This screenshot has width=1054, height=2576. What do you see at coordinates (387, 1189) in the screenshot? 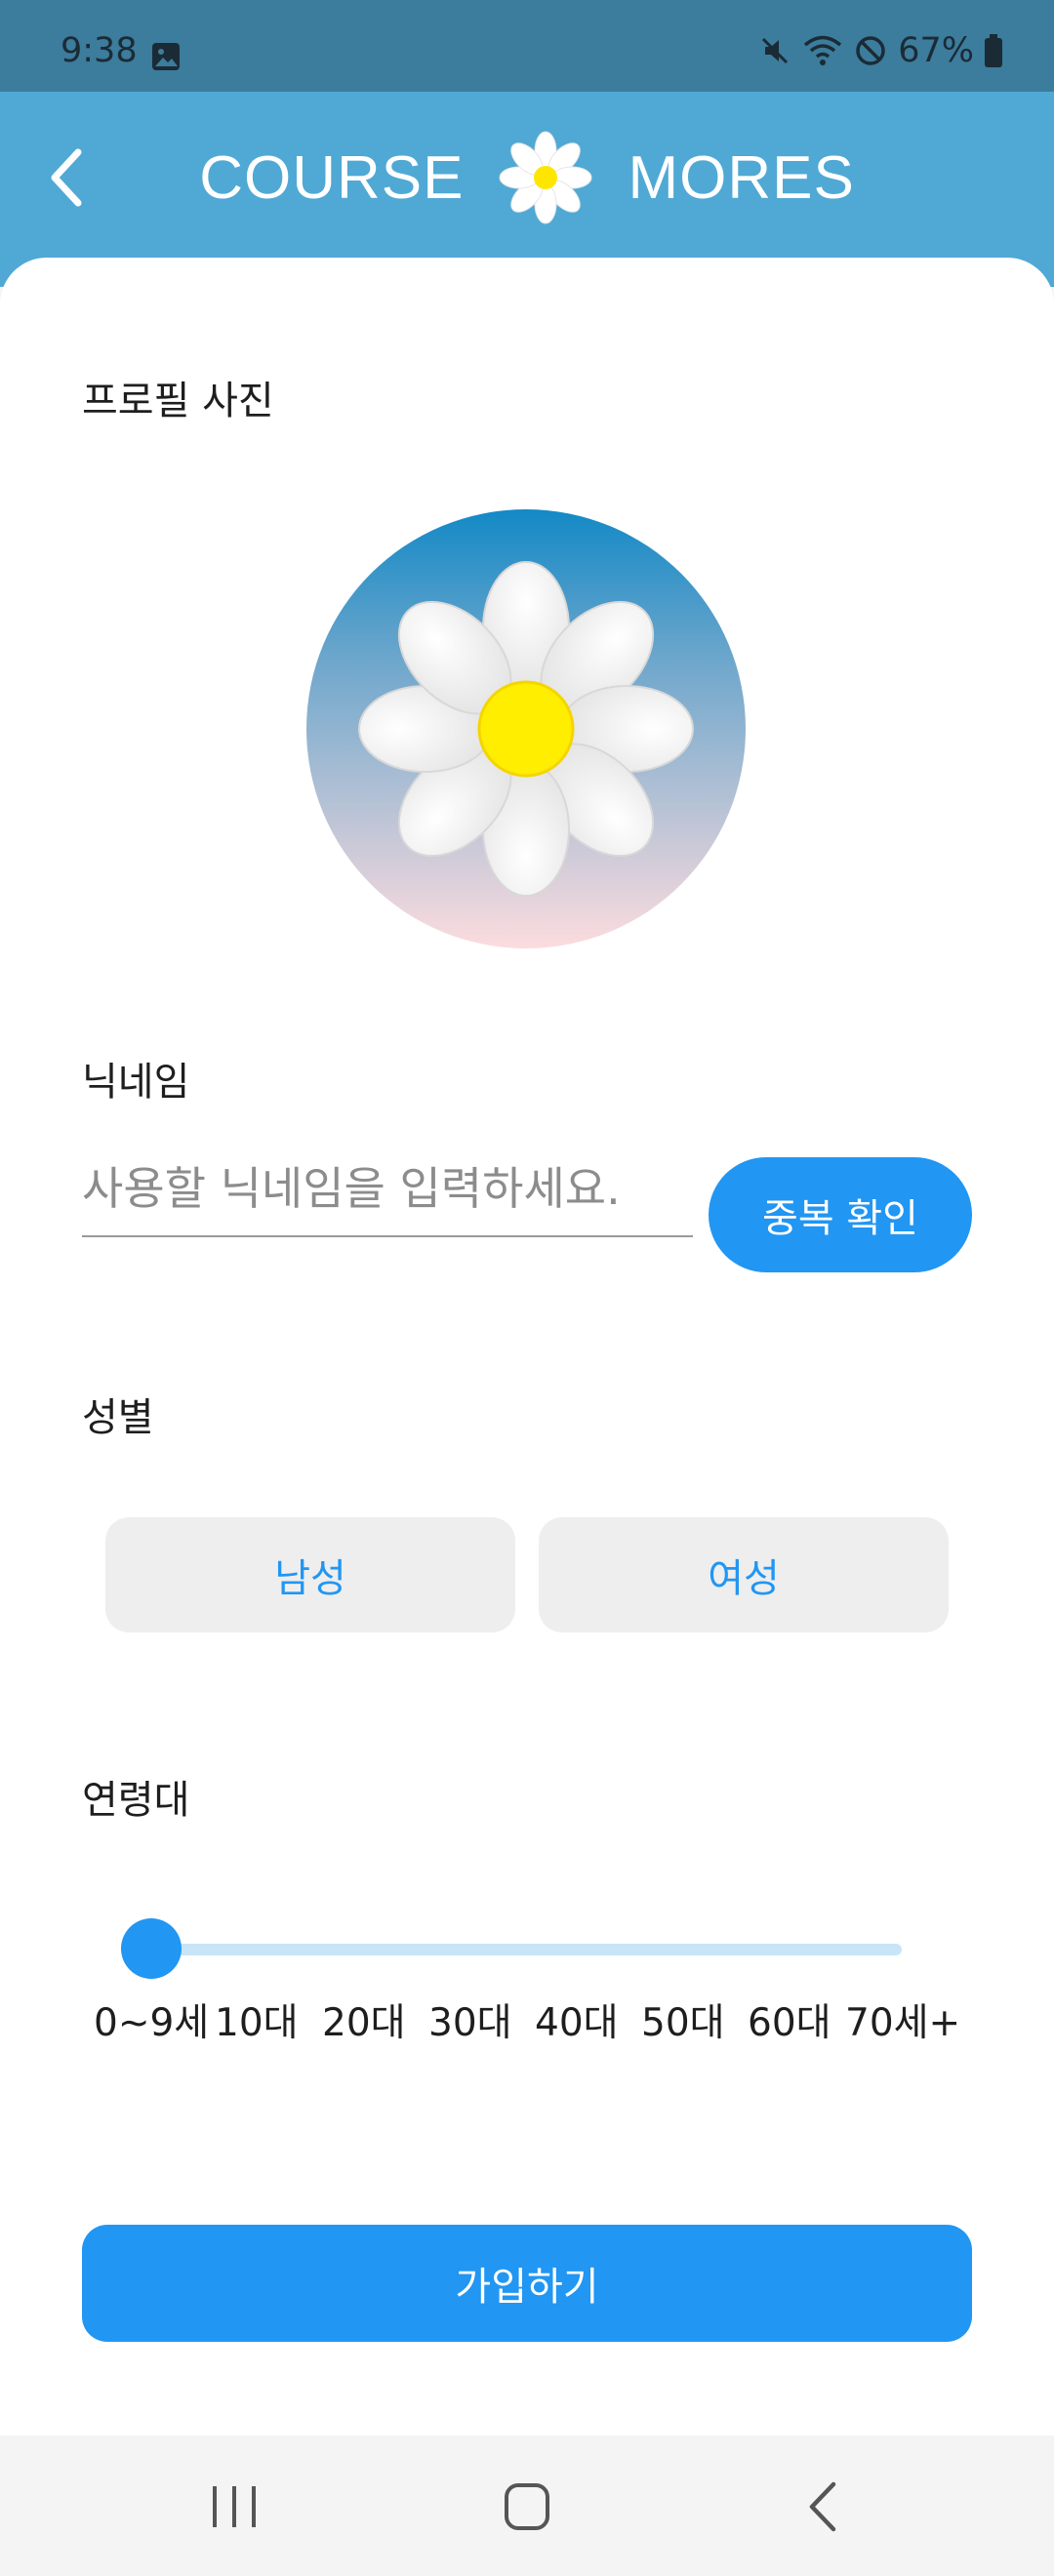
I see `nickname-input` at bounding box center [387, 1189].